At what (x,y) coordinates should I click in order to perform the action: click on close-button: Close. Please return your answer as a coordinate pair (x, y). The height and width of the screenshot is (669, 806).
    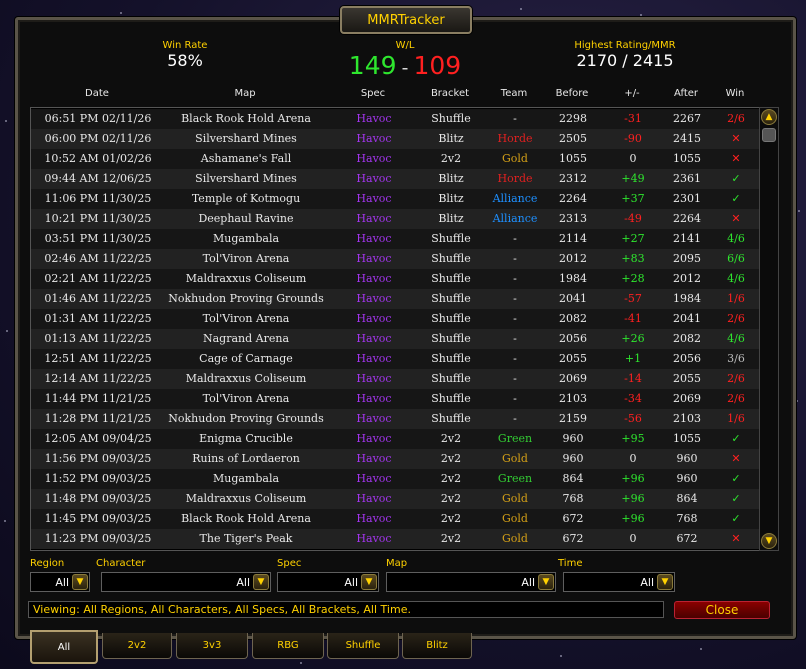
    Looking at the image, I should click on (722, 610).